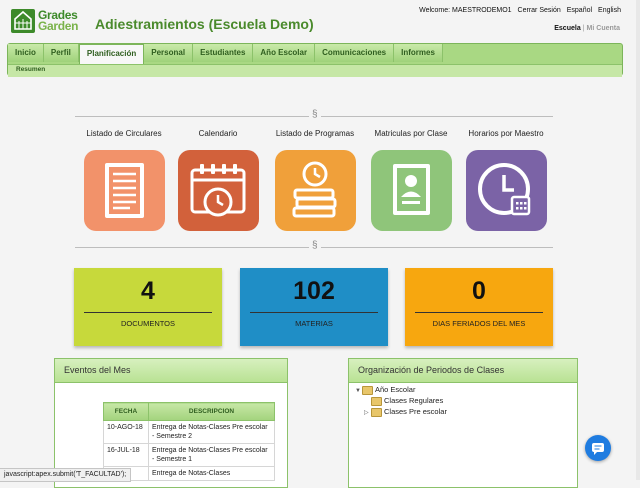 This screenshot has height=488, width=640. I want to click on shortcut-programas-tile, so click(315, 190).